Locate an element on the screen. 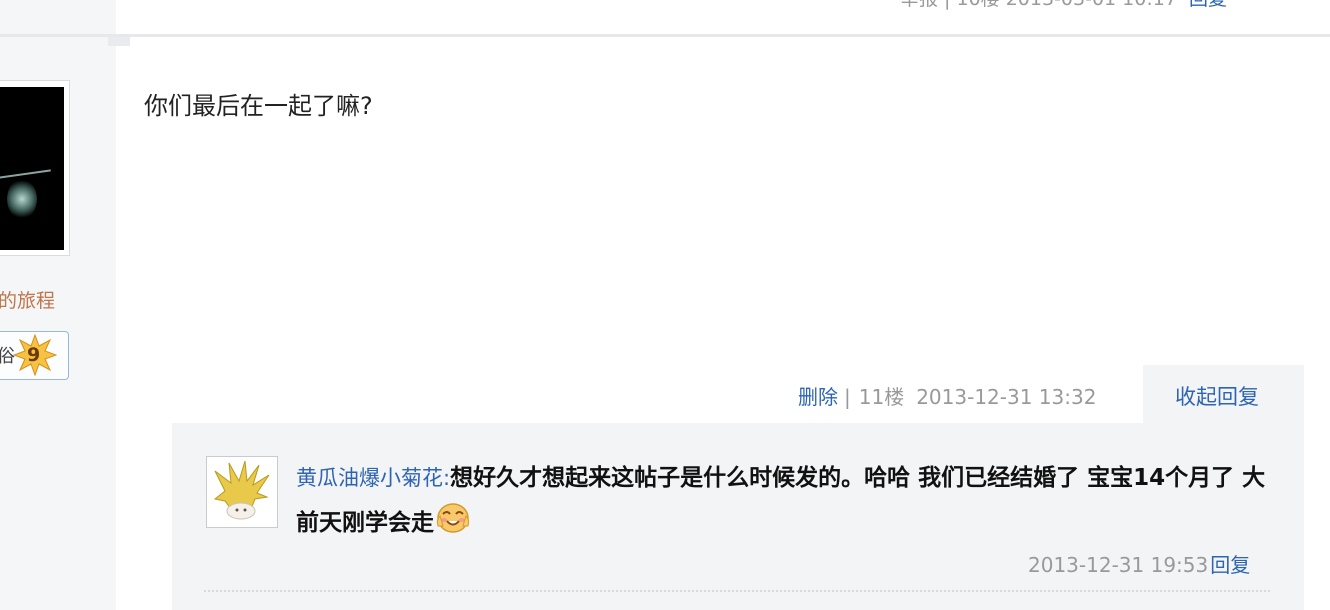  floor-number: 11楼 is located at coordinates (881, 397).